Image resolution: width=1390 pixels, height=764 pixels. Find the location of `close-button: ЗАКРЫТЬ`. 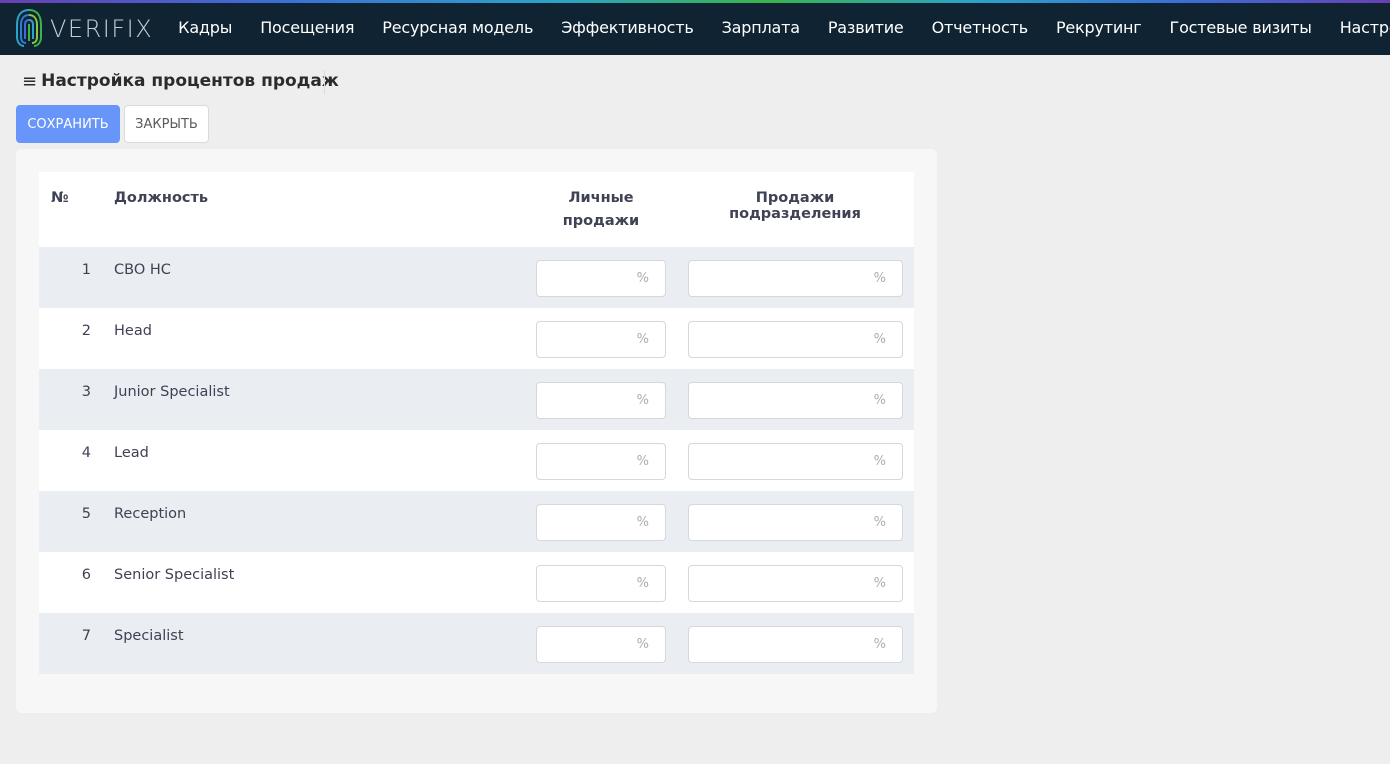

close-button: ЗАКРЫТЬ is located at coordinates (166, 124).